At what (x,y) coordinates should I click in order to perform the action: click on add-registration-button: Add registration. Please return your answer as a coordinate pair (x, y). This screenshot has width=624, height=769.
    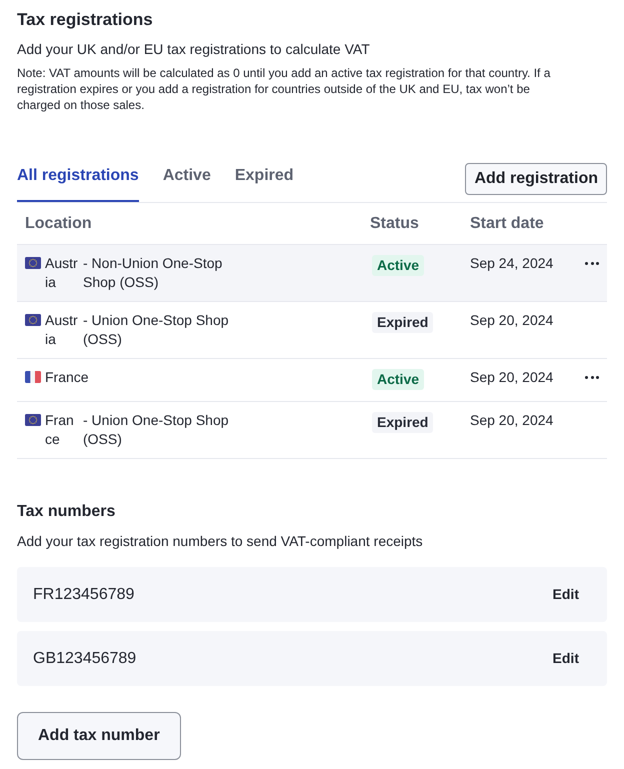
    Looking at the image, I should click on (536, 179).